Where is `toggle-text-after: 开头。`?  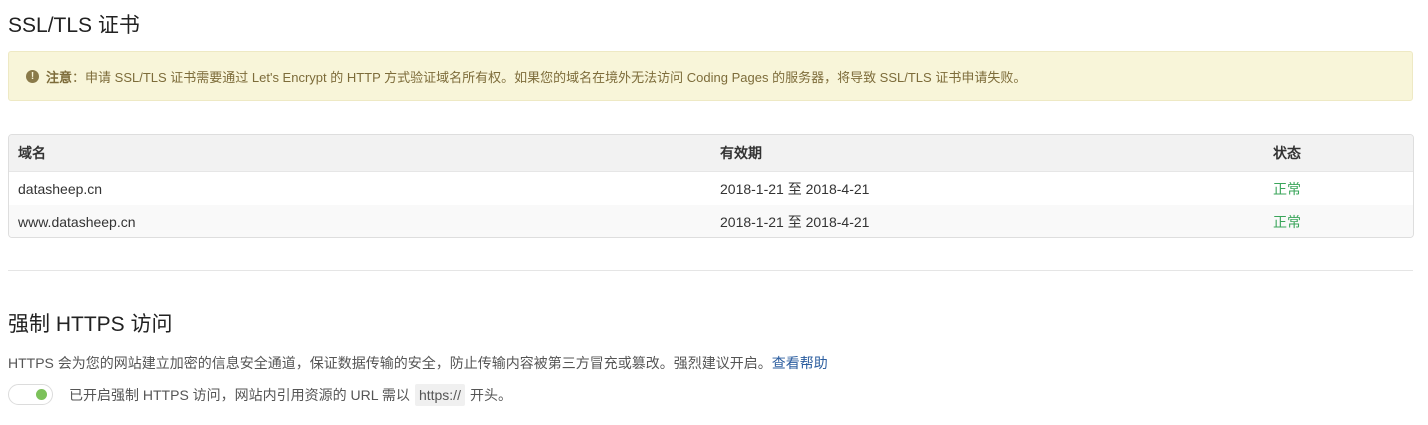 toggle-text-after: 开头。 is located at coordinates (490, 395).